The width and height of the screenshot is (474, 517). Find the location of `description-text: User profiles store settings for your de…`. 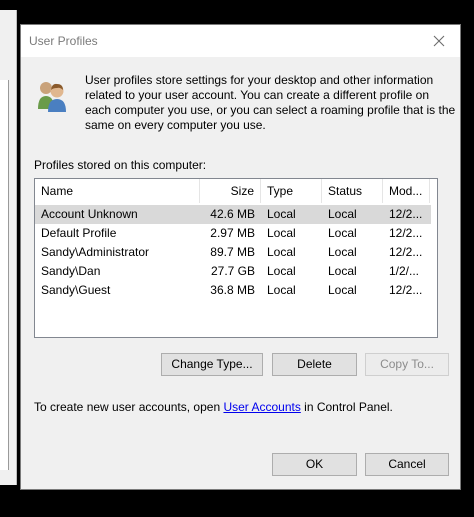

description-text: User profiles store settings for your de… is located at coordinates (270, 102).